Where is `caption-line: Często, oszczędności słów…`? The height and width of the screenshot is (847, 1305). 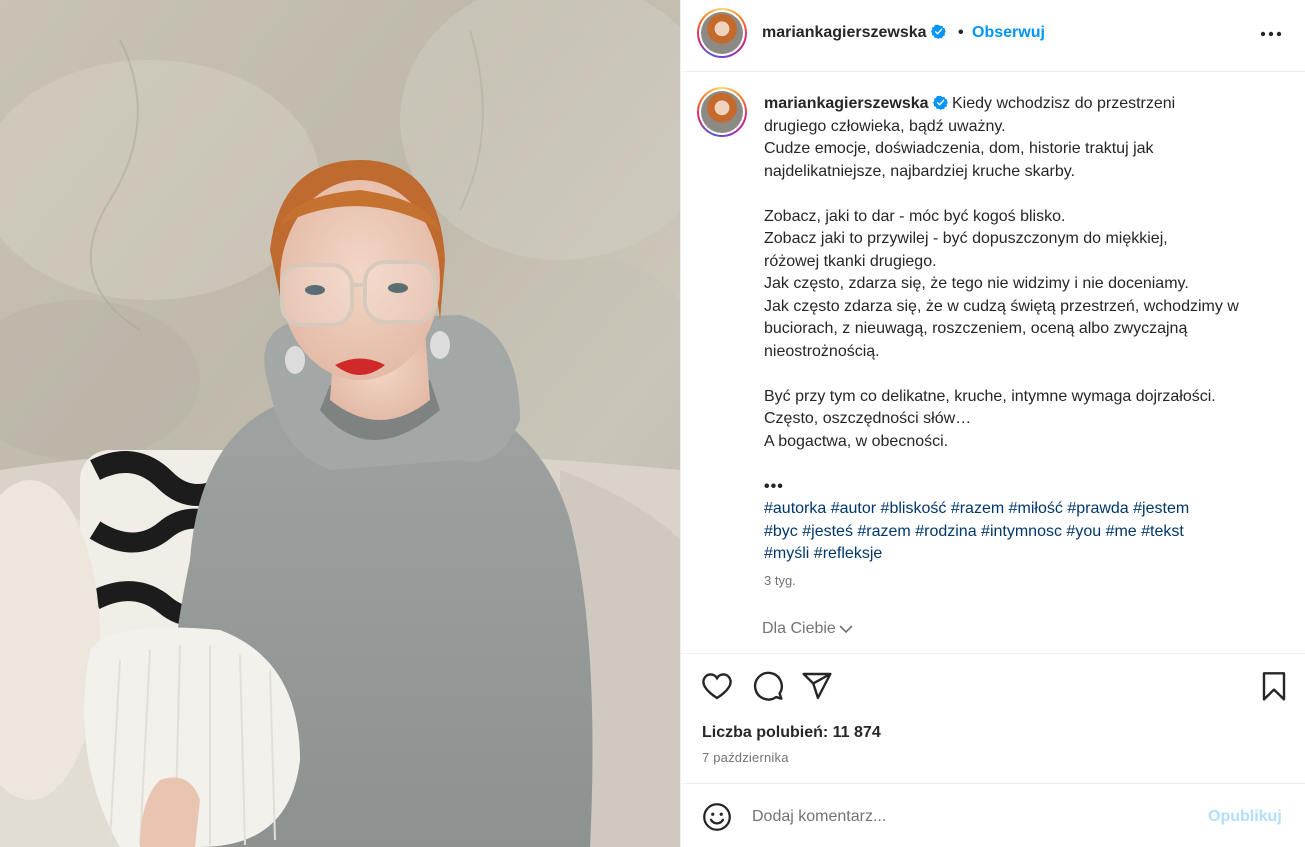
caption-line: Często, oszczędności słów… is located at coordinates (868, 418).